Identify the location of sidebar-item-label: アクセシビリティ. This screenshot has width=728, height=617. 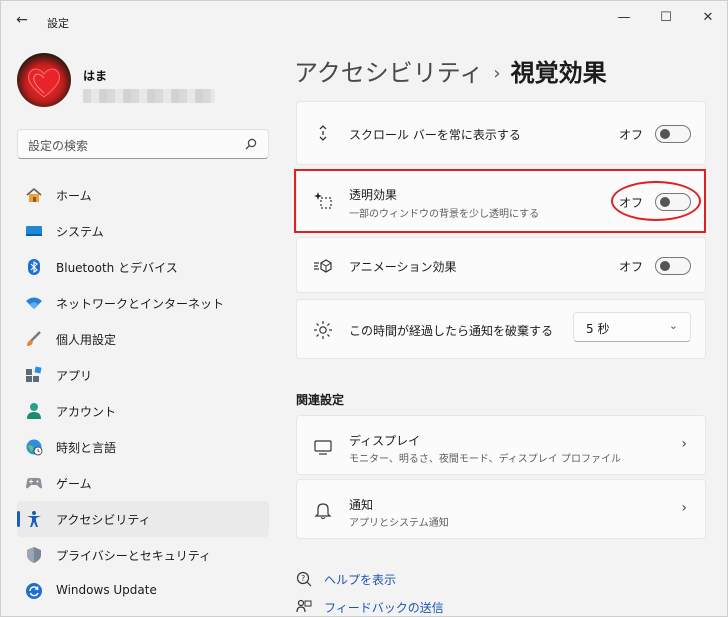
(103, 520).